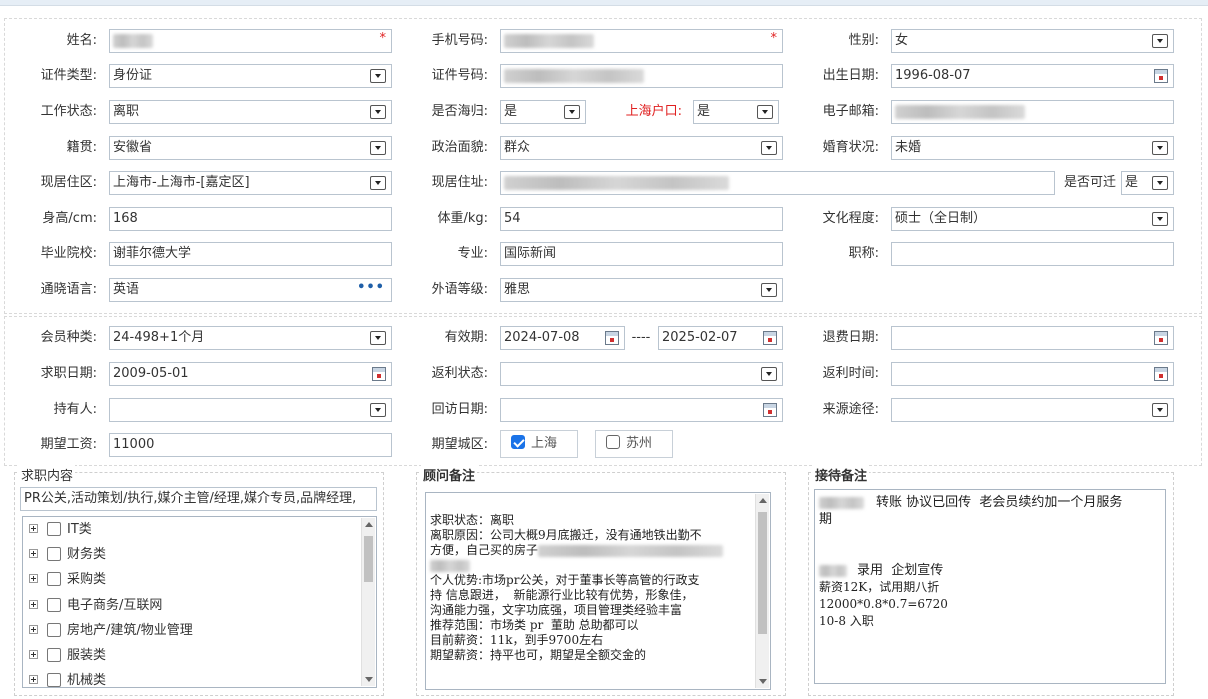 The height and width of the screenshot is (699, 1208). Describe the element at coordinates (199, 602) in the screenshot. I see `job-category-tree: IT类 财务类 采购类 电子商务/互联网 房地产/建筑/物业管理 服装类 机械类` at that location.